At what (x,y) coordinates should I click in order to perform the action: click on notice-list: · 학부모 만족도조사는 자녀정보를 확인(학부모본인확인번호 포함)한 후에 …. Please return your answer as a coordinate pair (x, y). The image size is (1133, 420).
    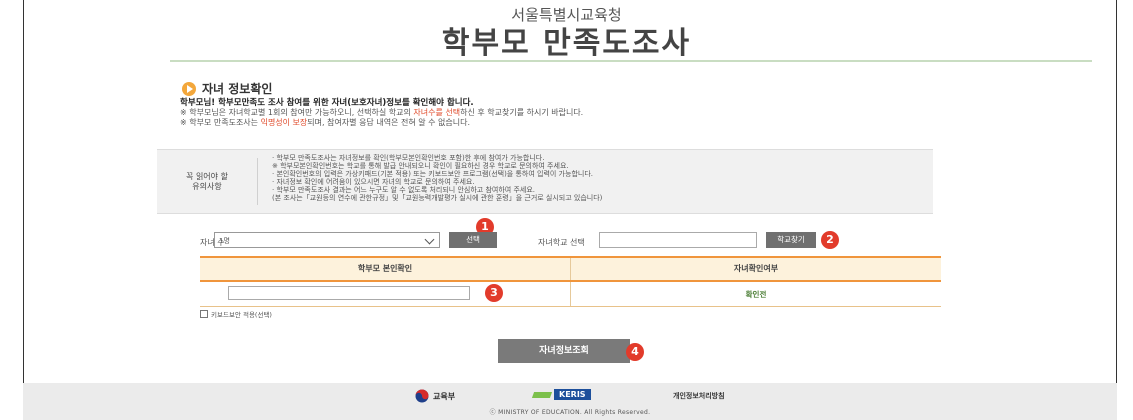
    Looking at the image, I should click on (437, 178).